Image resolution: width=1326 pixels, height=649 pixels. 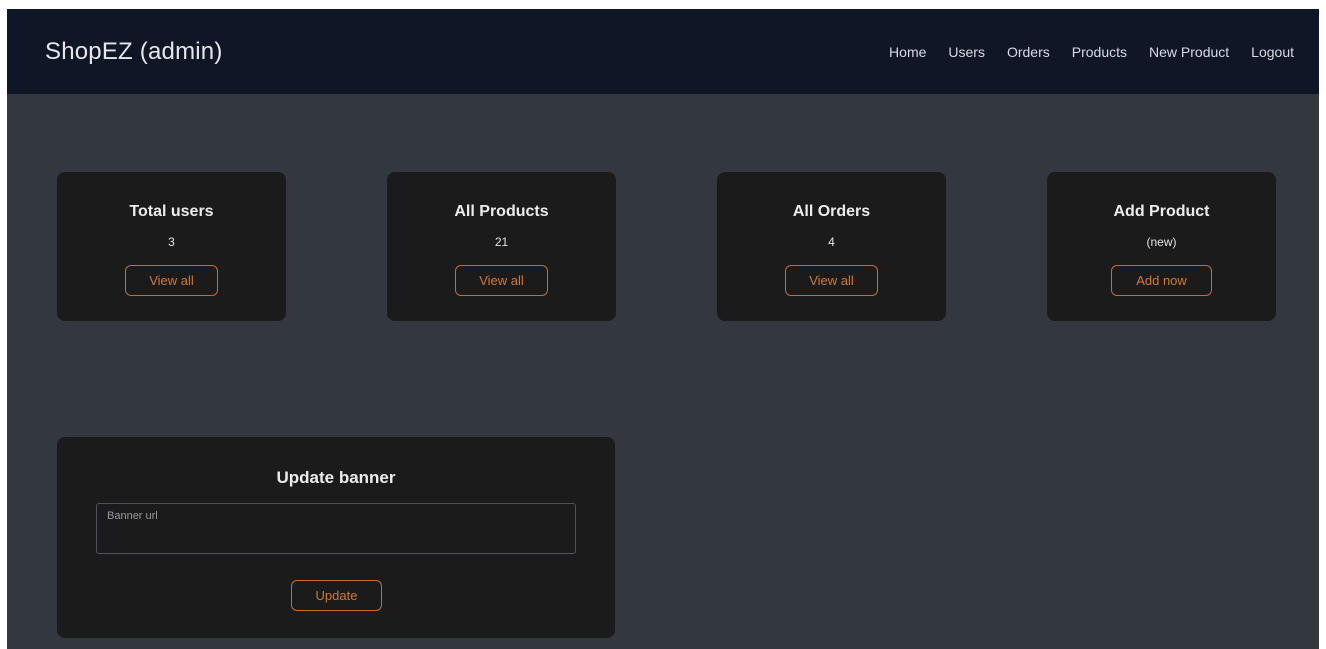 I want to click on banner-title: Update banner, so click(x=336, y=477).